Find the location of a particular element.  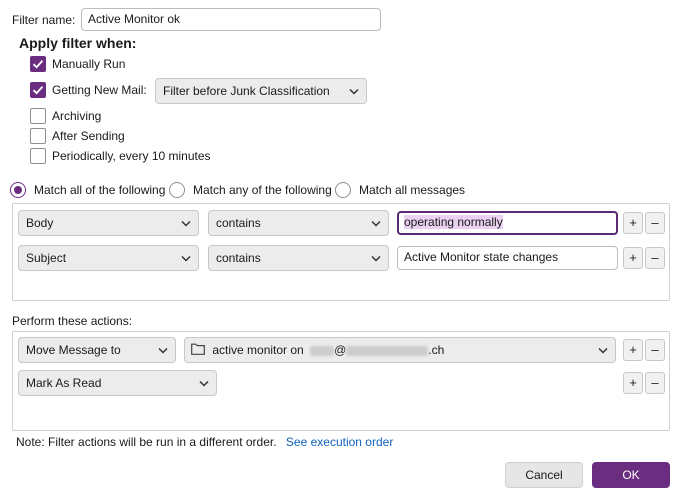

archiving-label: Archiving is located at coordinates (77, 116).